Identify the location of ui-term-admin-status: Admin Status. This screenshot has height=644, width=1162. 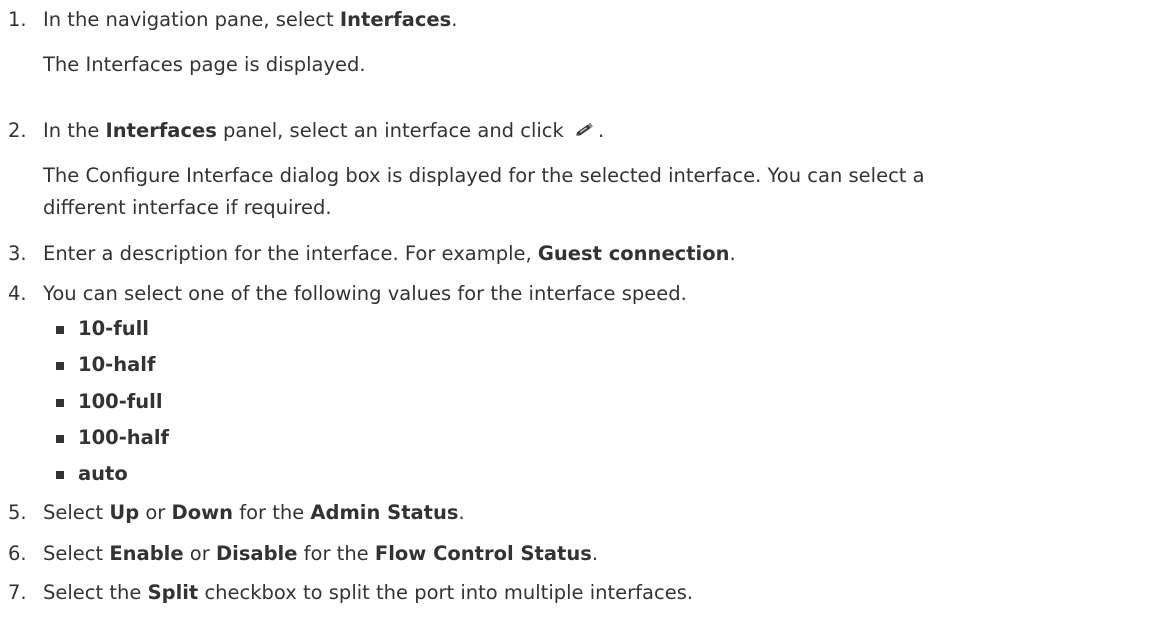
(384, 512).